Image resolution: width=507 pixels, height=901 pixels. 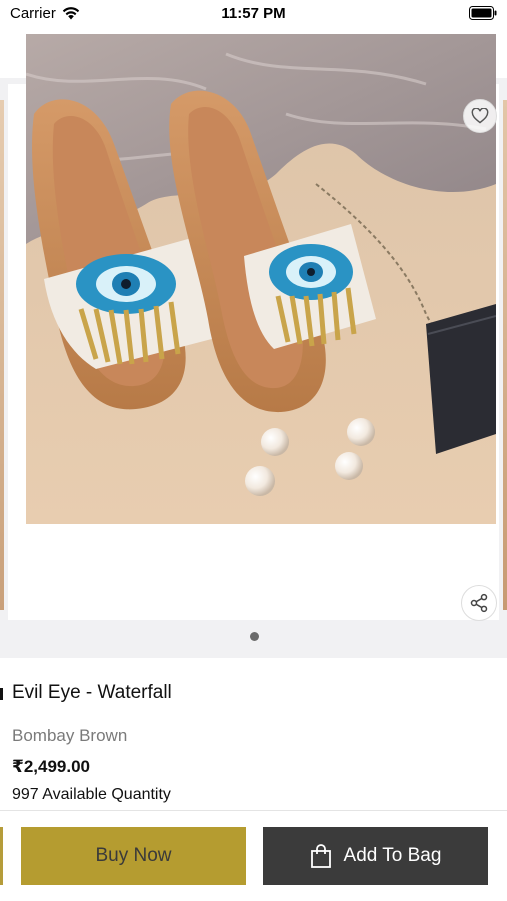 I want to click on page-indicator-dot, so click(x=254, y=636).